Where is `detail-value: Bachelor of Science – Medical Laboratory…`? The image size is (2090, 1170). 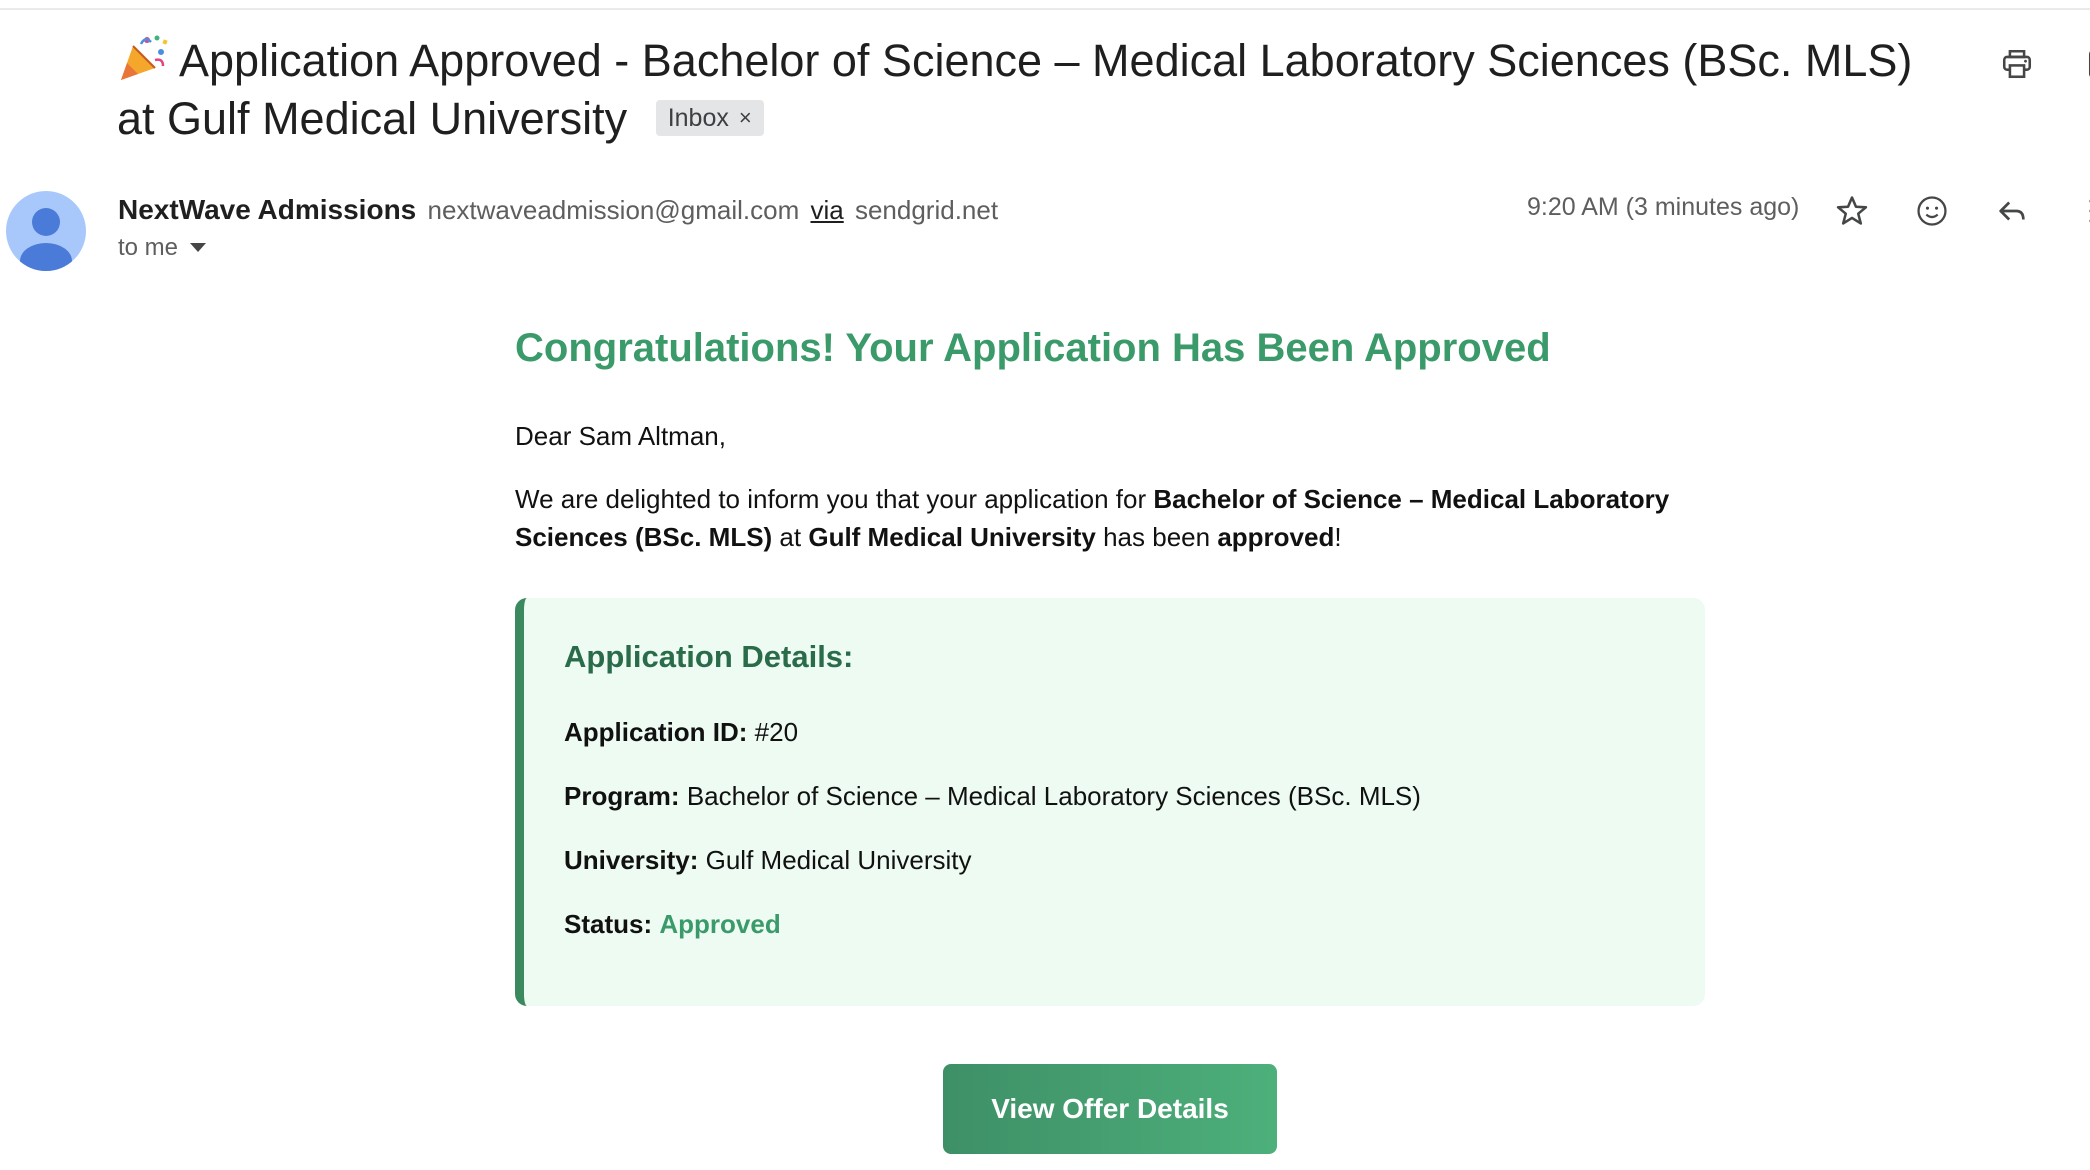
detail-value: Bachelor of Science – Medical Laboratory… is located at coordinates (1053, 796).